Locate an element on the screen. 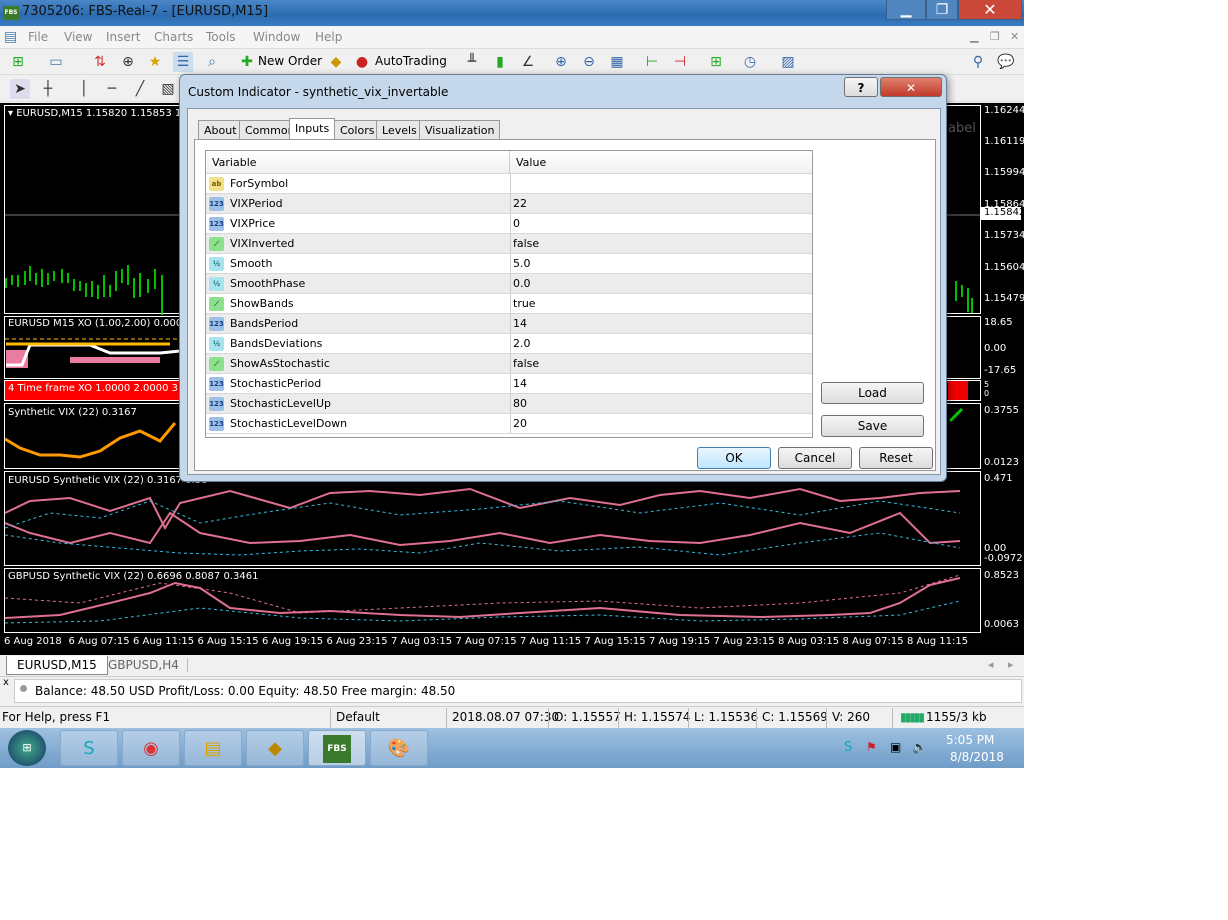  terminal-icon: ☰ is located at coordinates (183, 62).